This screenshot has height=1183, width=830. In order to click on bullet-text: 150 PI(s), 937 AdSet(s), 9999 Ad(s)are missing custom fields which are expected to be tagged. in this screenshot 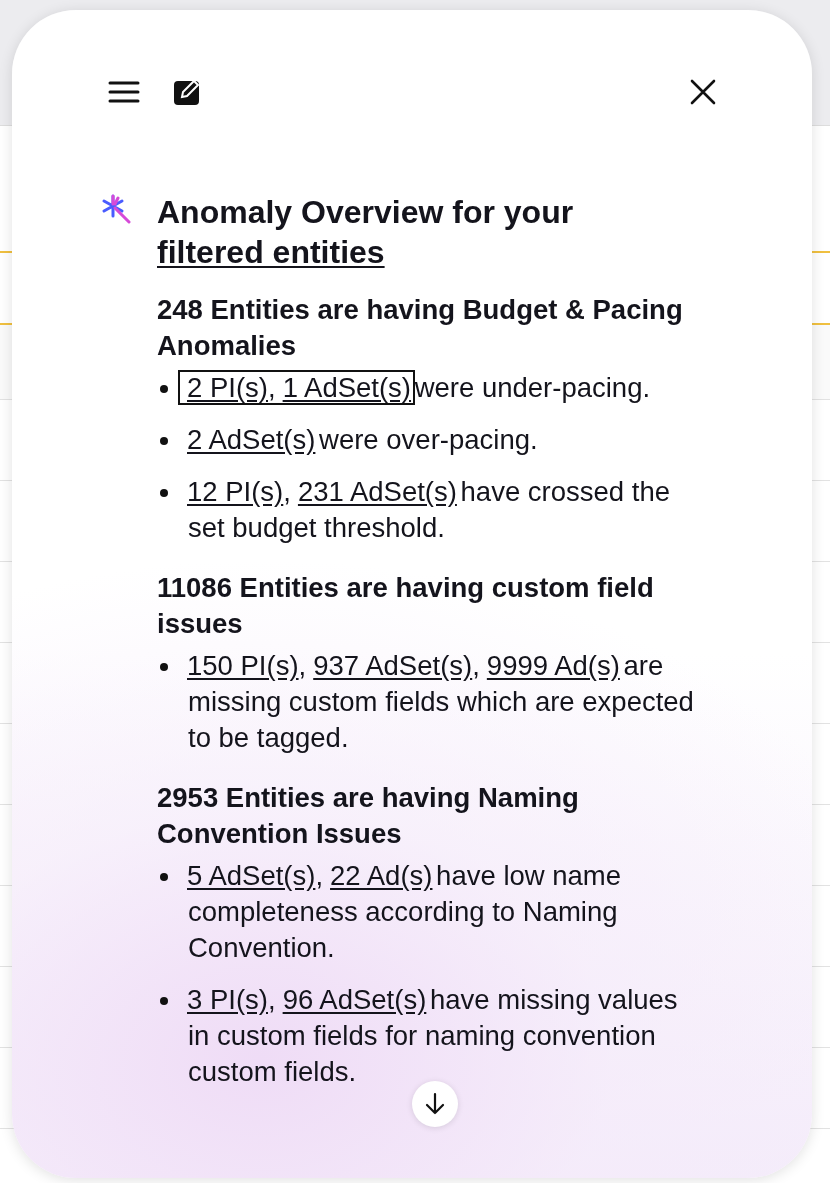, I will do `click(440, 702)`.